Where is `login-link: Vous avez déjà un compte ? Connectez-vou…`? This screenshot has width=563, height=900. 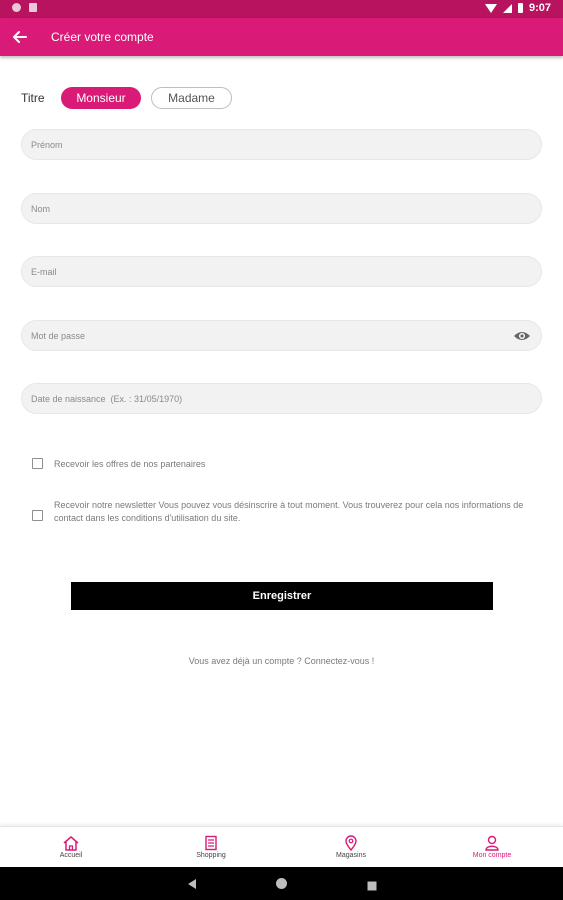 login-link: Vous avez déjà un compte ? Connectez-vou… is located at coordinates (281, 661).